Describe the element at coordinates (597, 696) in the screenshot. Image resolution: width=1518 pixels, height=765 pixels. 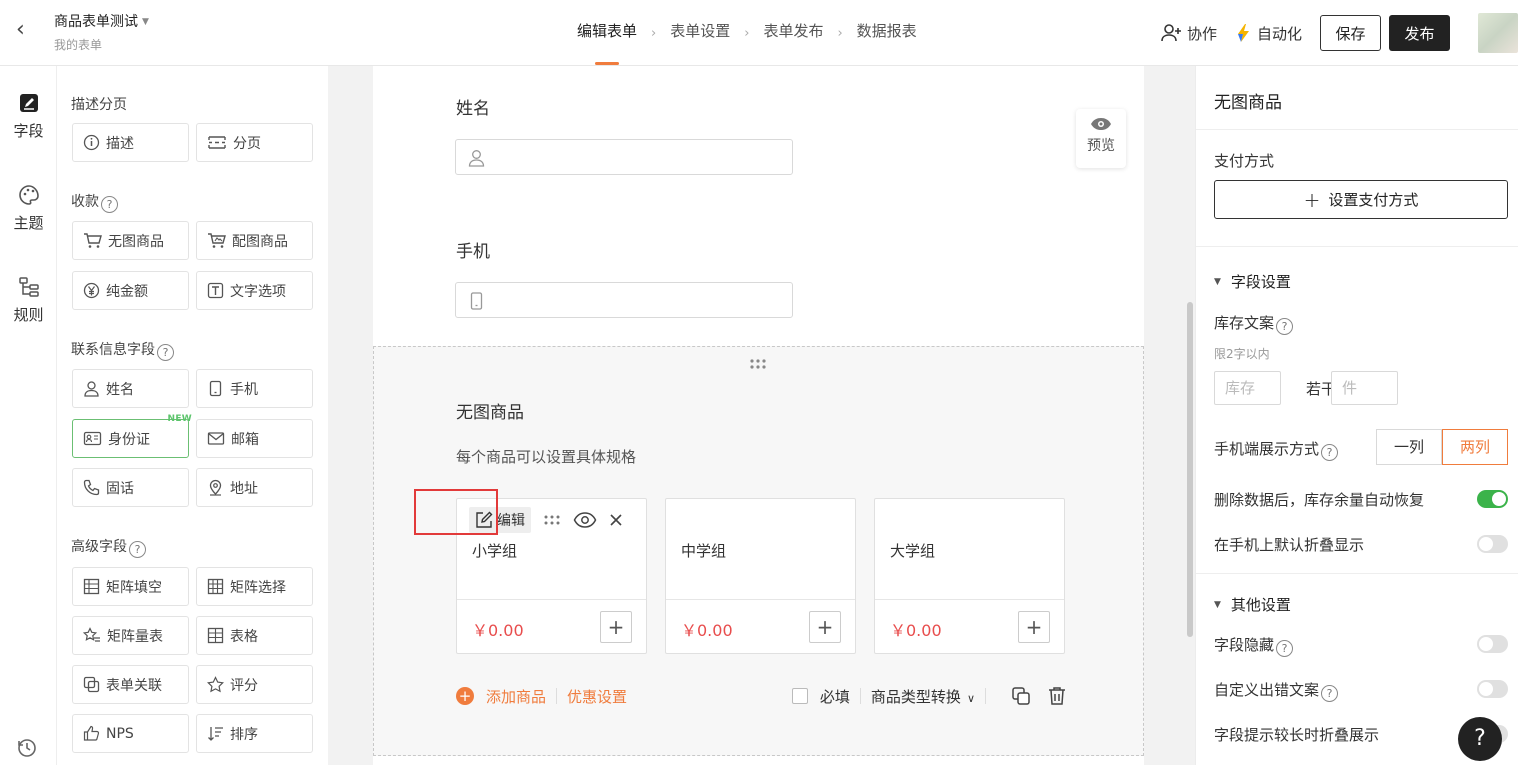
I see `discount-settings-link: 优惠设置` at that location.